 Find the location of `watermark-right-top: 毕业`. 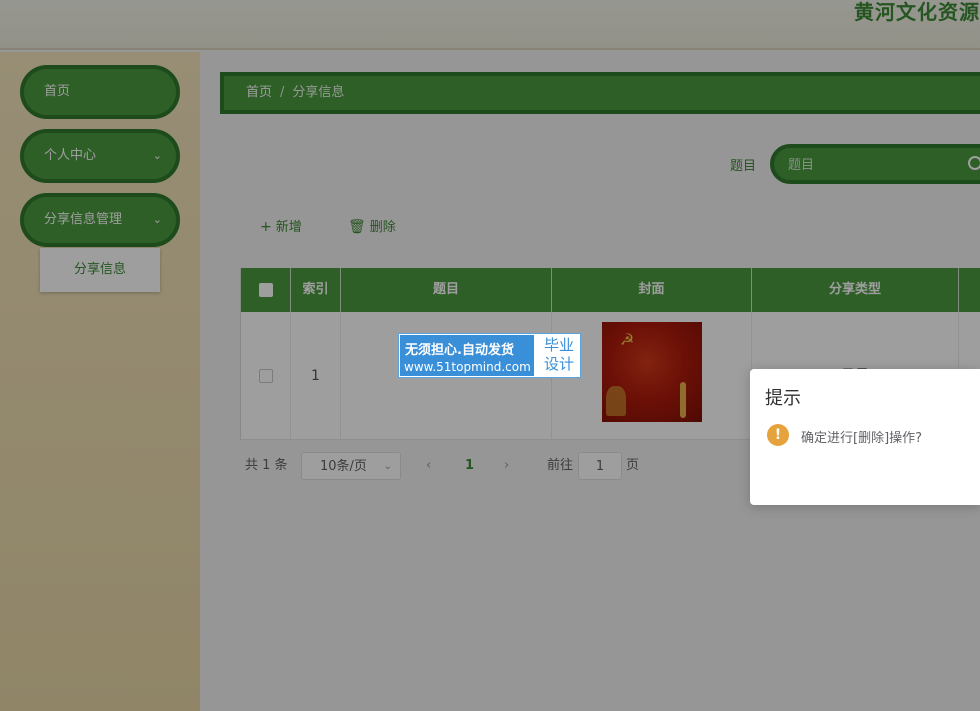

watermark-right-top: 毕业 is located at coordinates (558, 345).